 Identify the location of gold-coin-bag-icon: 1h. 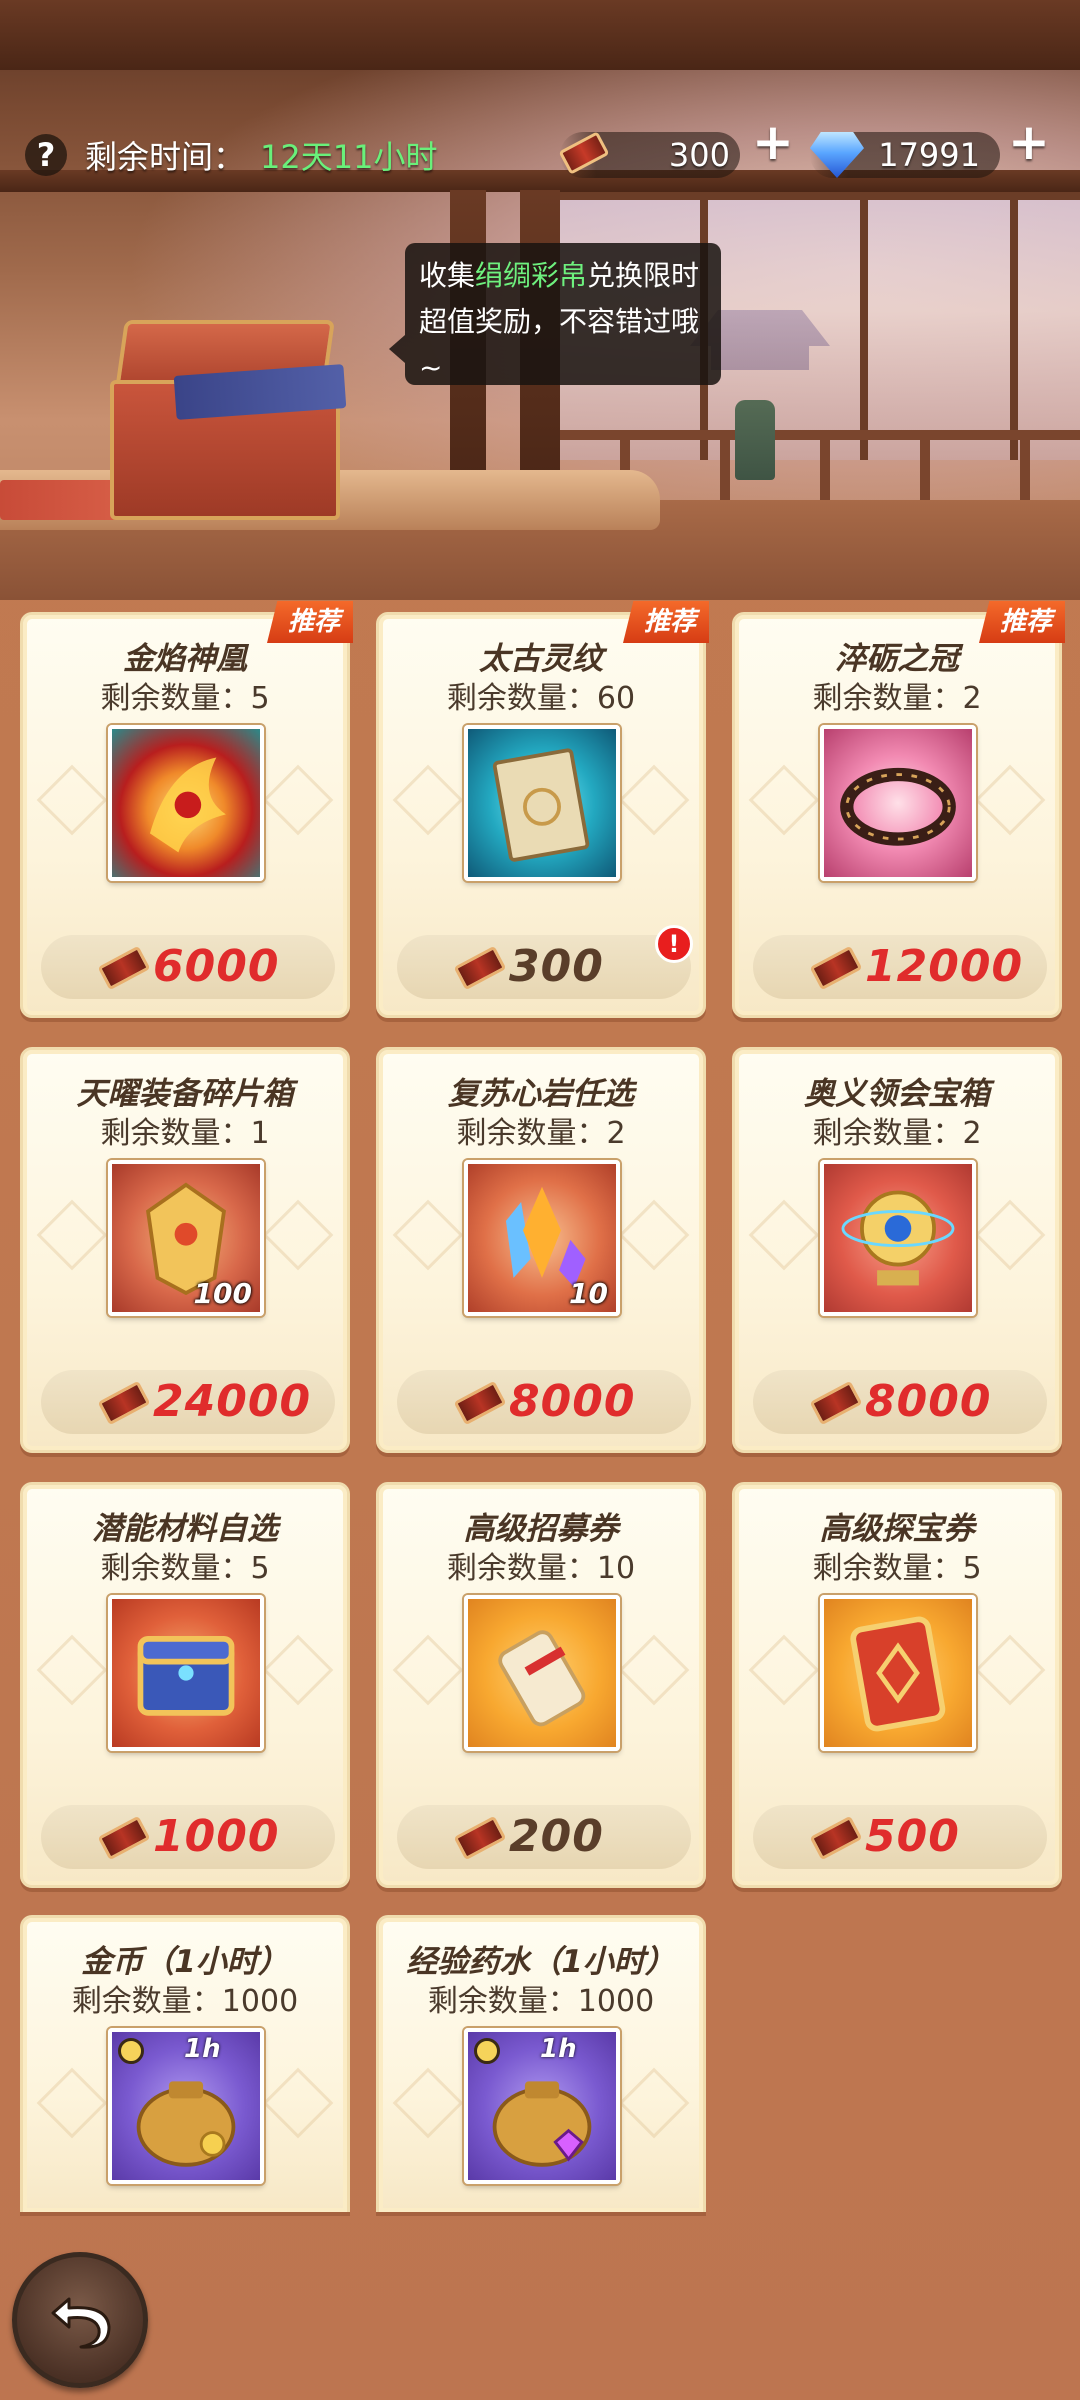
(186, 2106).